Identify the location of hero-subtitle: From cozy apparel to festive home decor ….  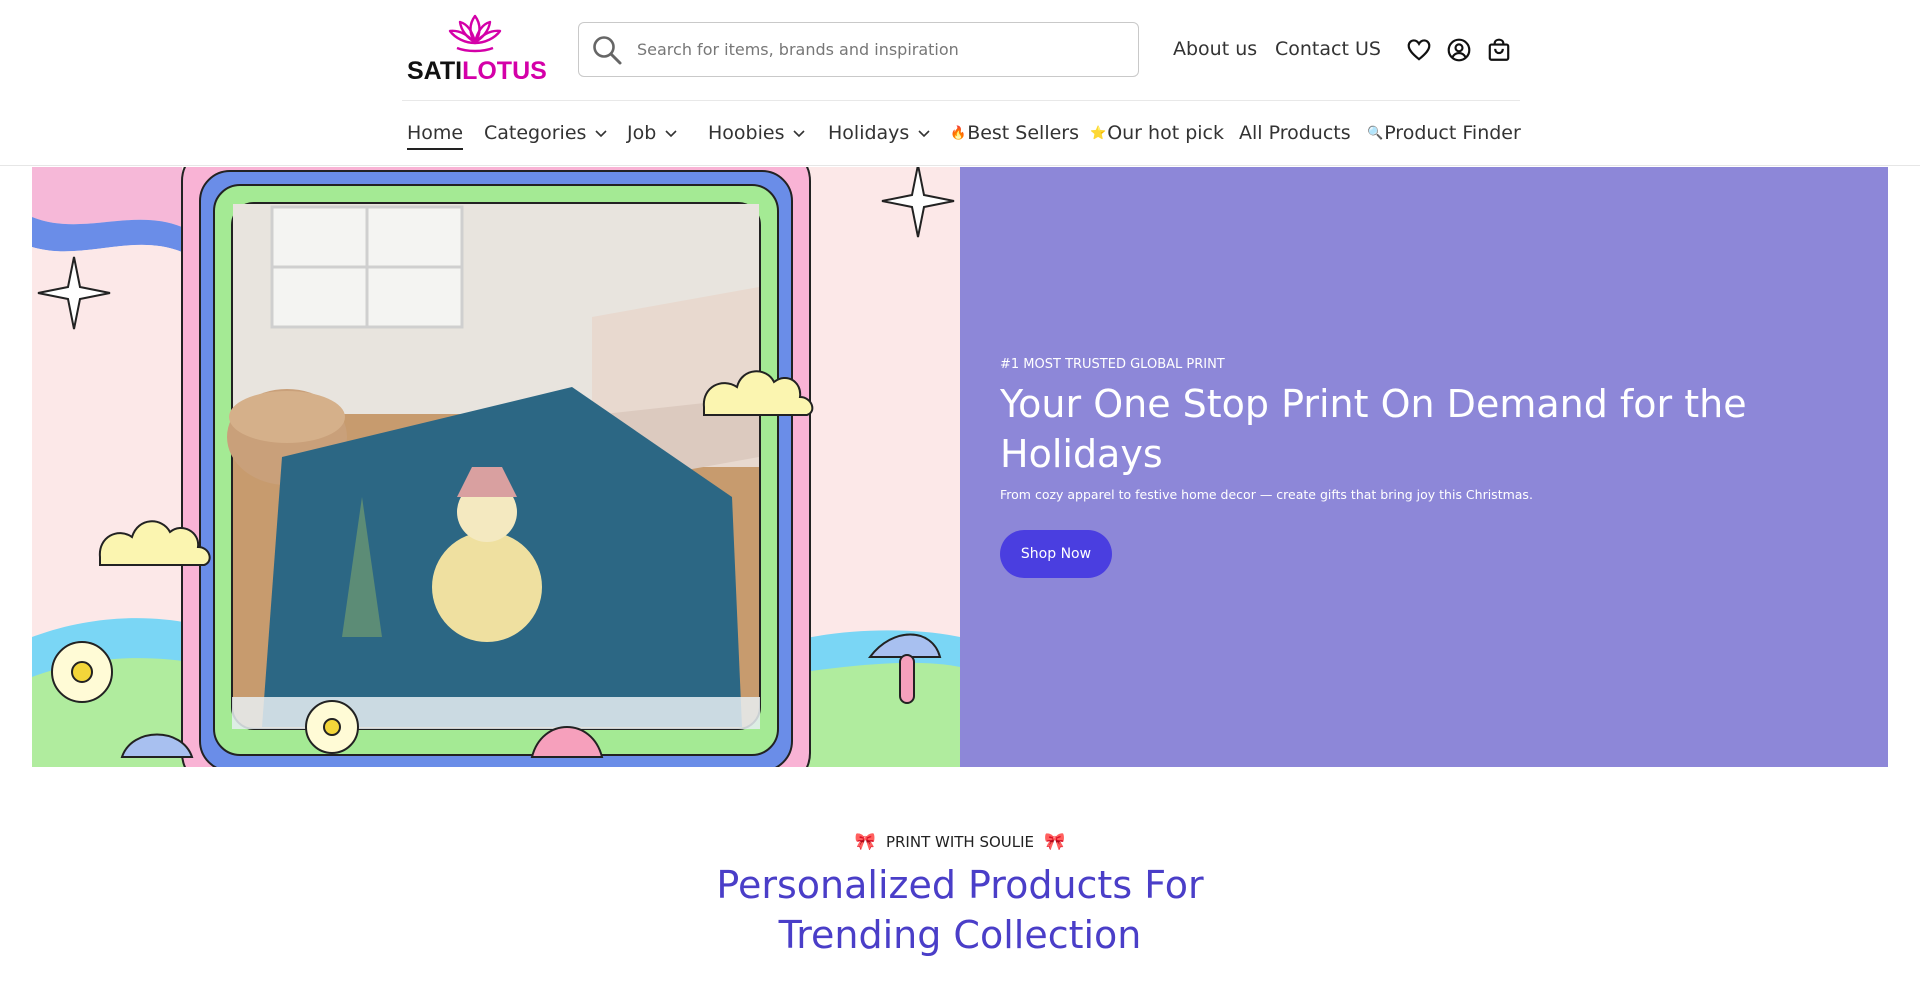
(1266, 494).